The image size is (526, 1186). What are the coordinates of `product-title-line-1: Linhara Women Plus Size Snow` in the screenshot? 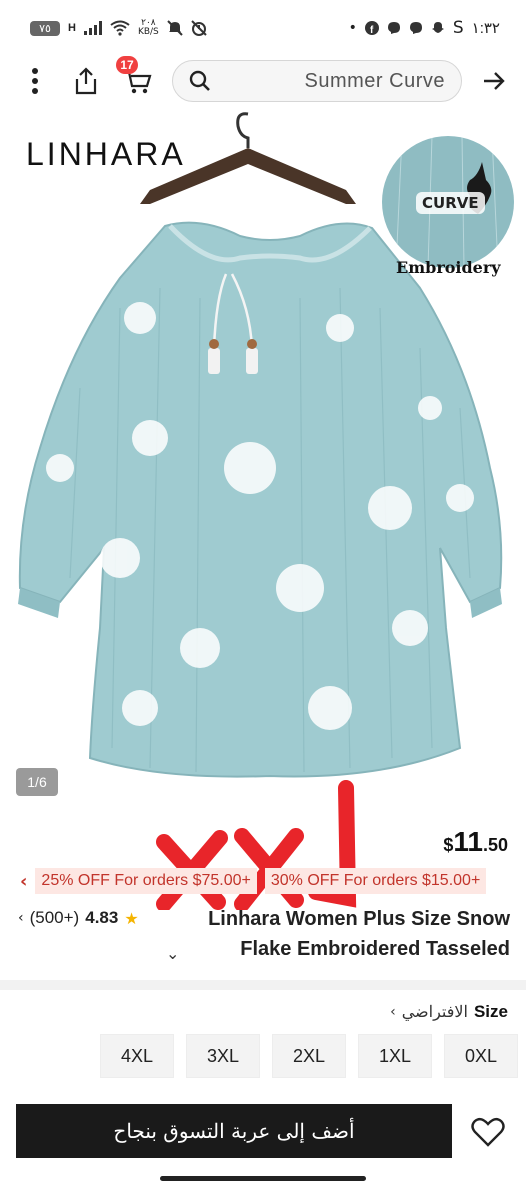 It's located at (359, 919).